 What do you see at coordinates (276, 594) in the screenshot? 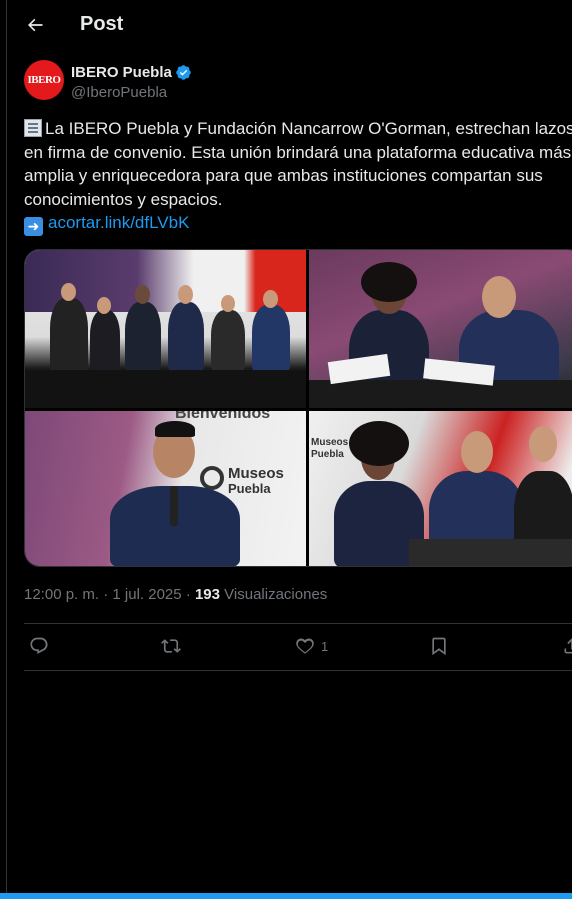
I see `views-label: Visualizaciones` at bounding box center [276, 594].